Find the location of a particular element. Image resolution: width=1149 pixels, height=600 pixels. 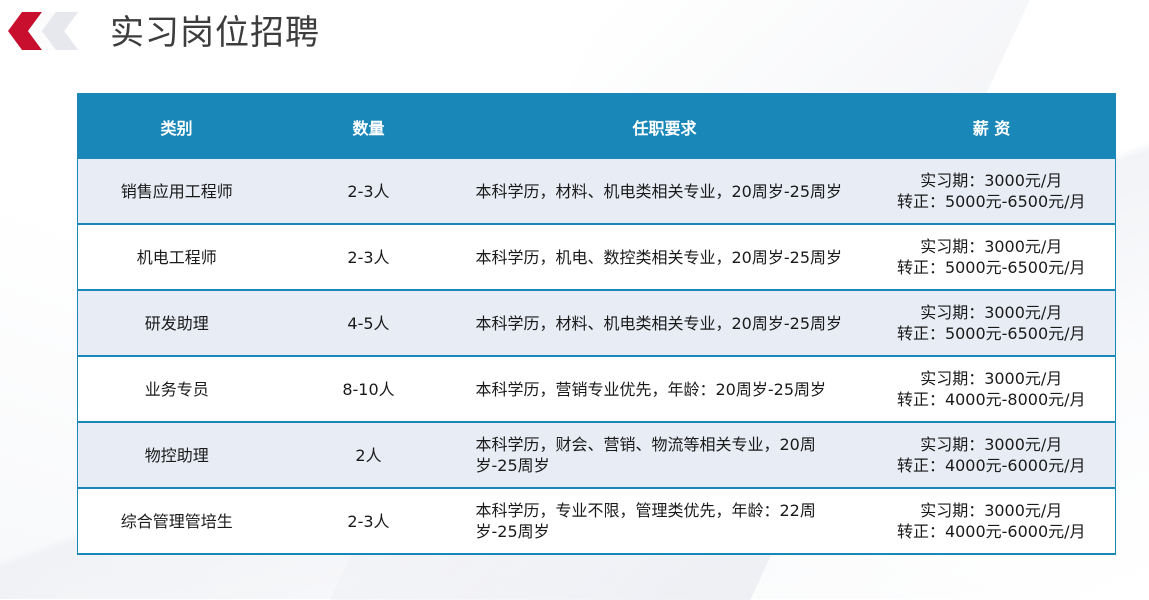

cell-category: 销售应用工程师 is located at coordinates (176, 192).